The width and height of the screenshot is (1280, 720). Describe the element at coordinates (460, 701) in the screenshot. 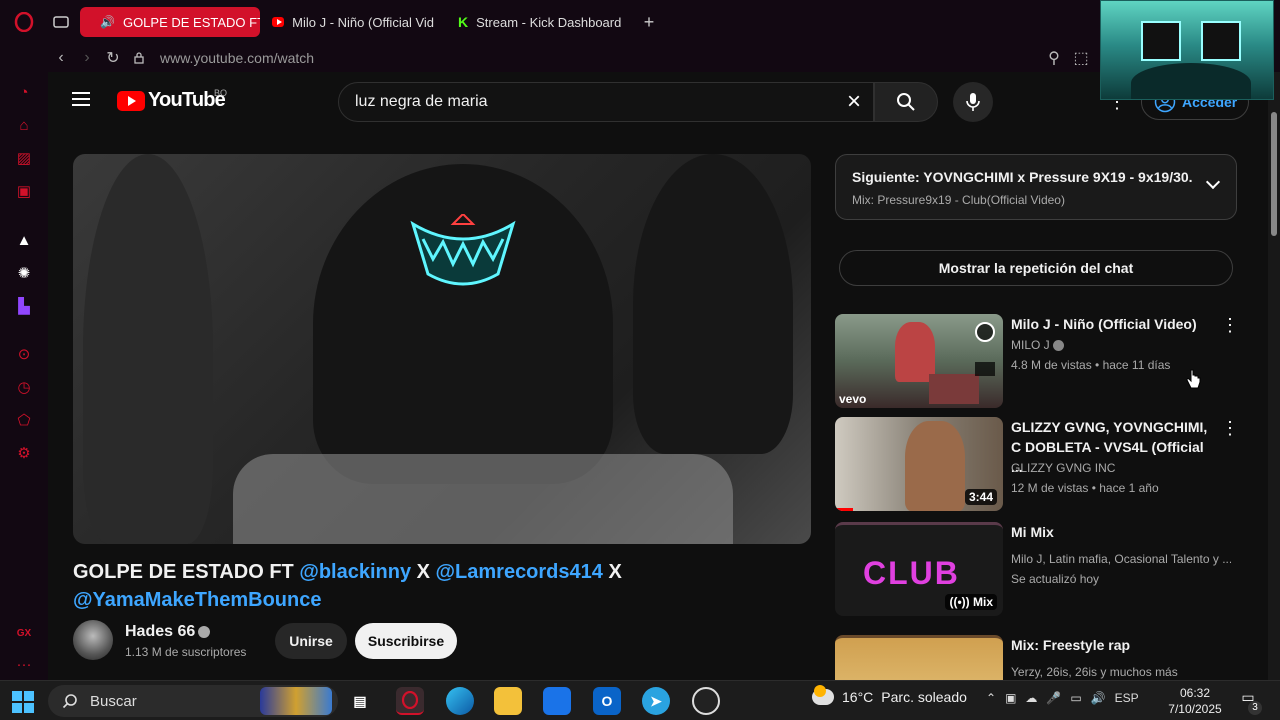

I see `edge-icon` at that location.